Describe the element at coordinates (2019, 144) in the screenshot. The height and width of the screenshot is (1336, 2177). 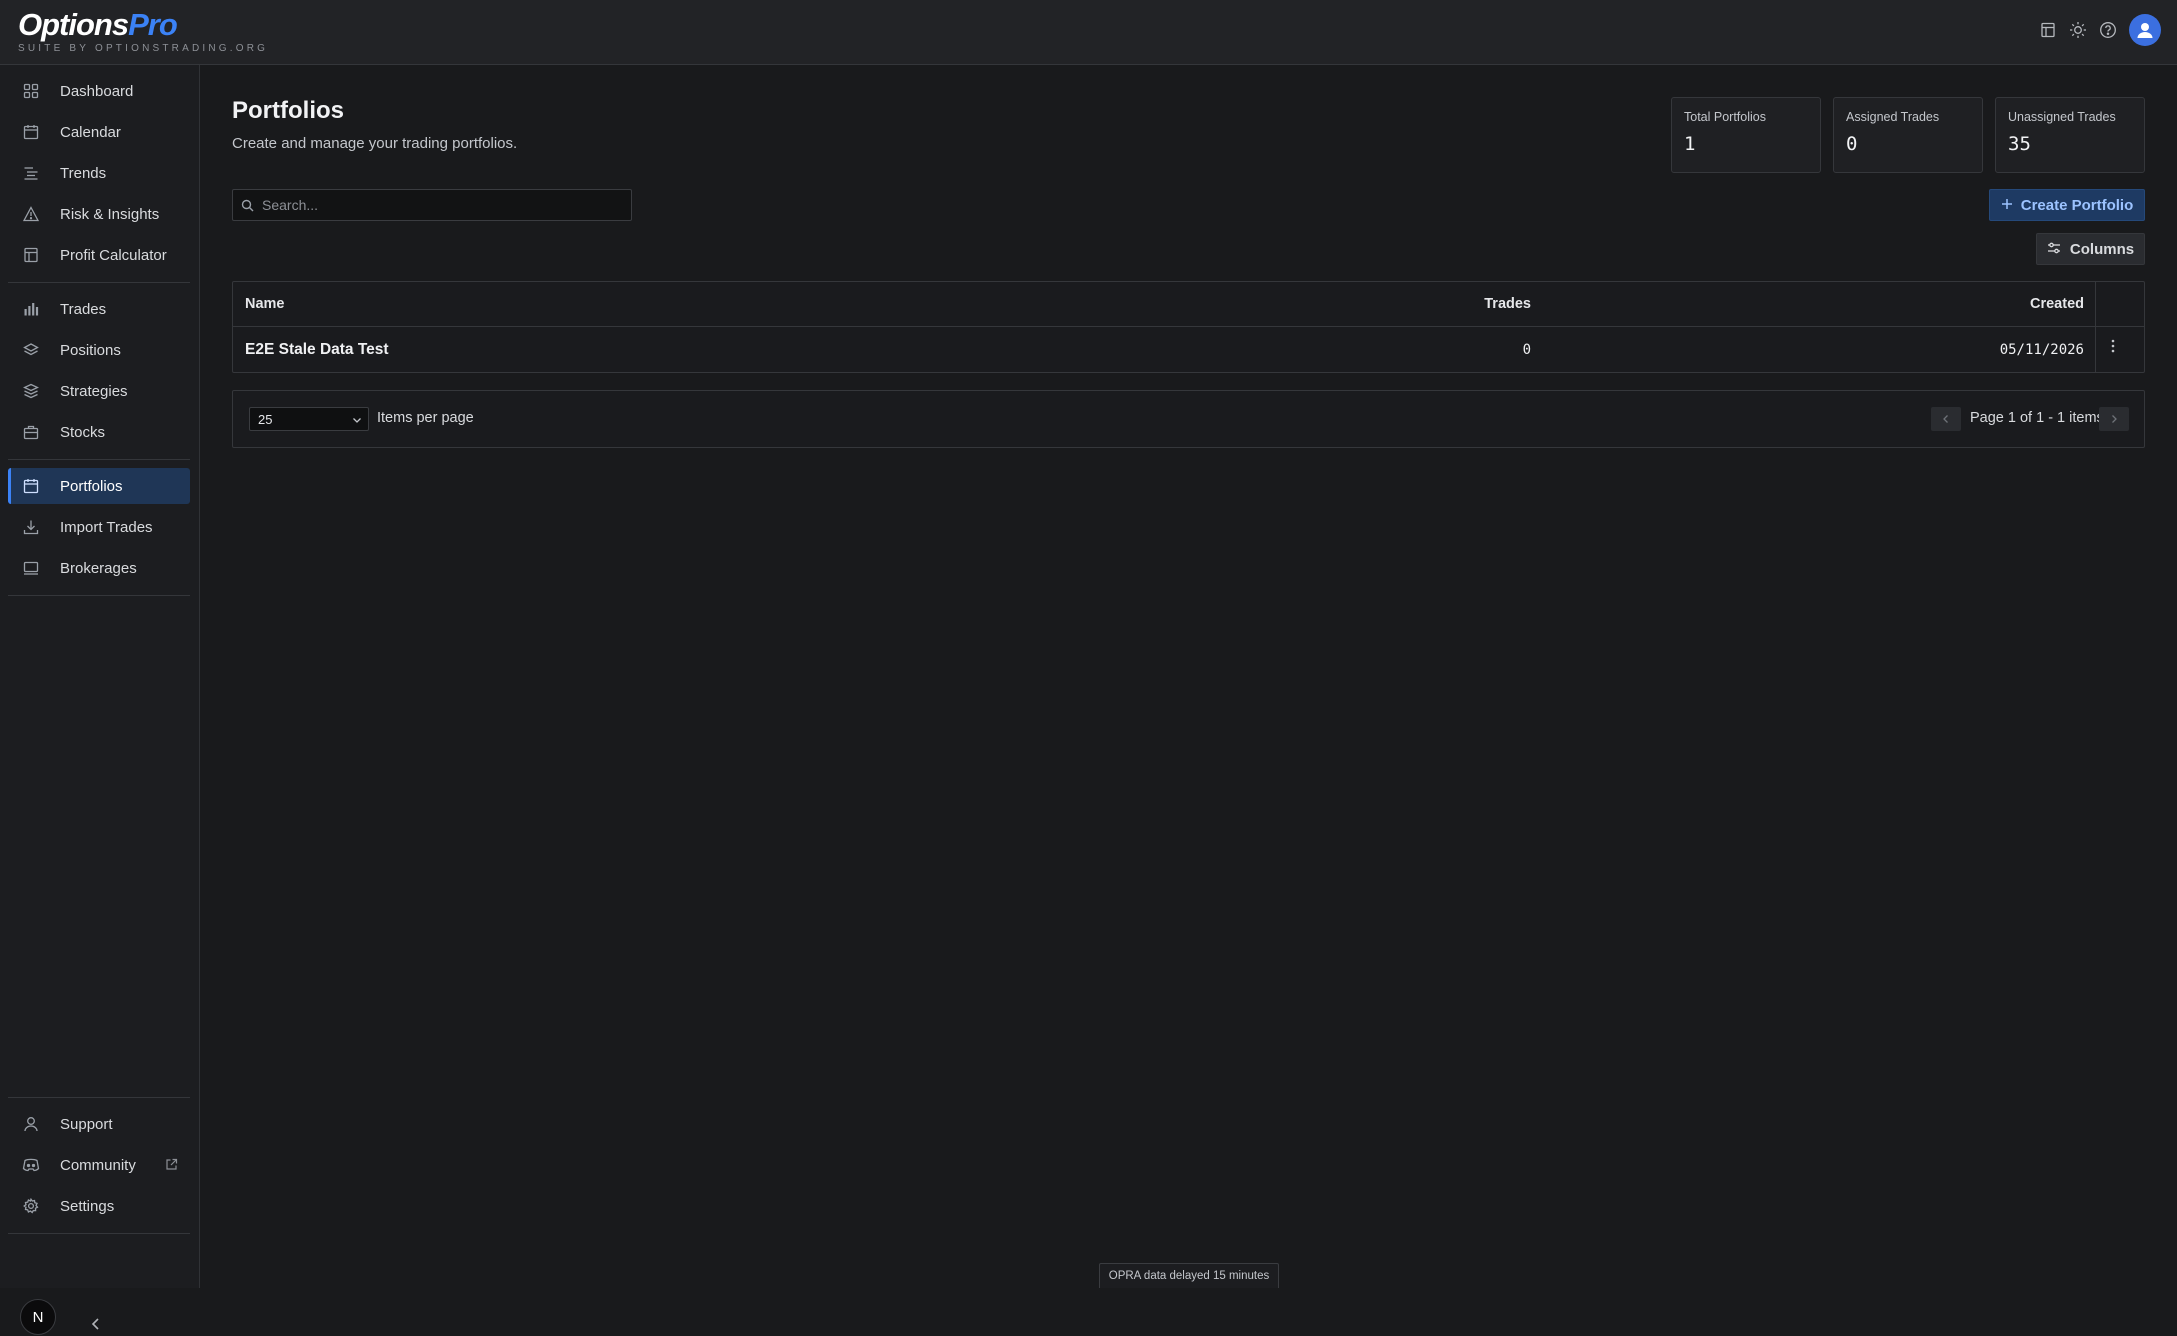
I see `stat-value: 35` at that location.